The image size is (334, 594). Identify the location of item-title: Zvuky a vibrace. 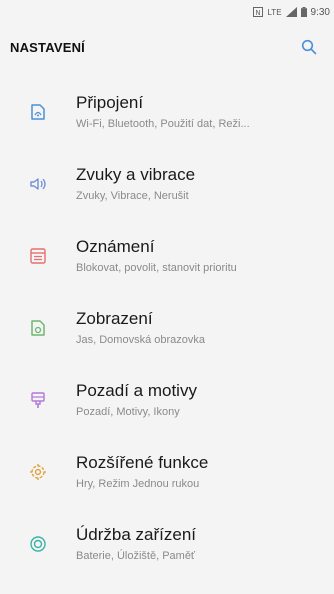
(136, 174).